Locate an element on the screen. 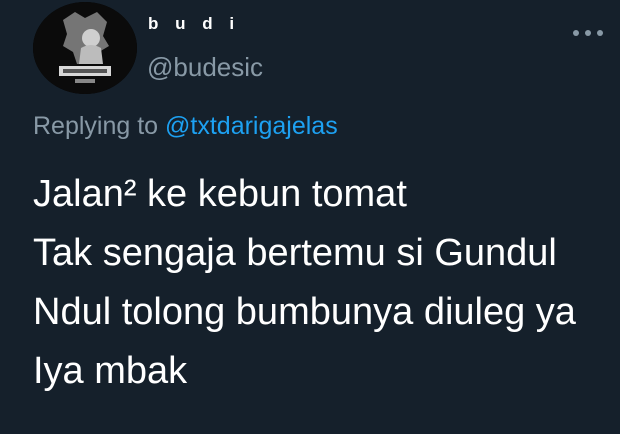  display-name: b u d i is located at coordinates (194, 24).